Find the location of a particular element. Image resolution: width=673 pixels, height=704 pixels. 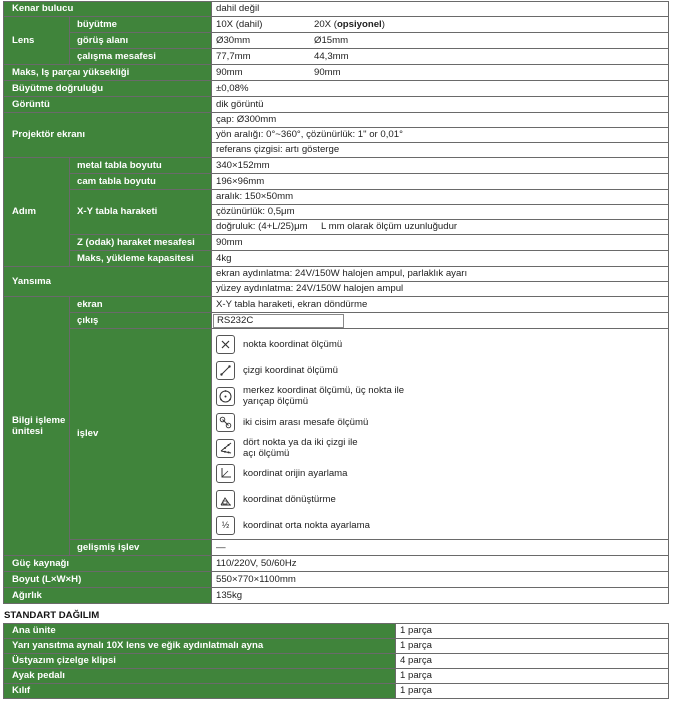

value-xy-2: çözünürlük: 0,5μm is located at coordinates (440, 212).